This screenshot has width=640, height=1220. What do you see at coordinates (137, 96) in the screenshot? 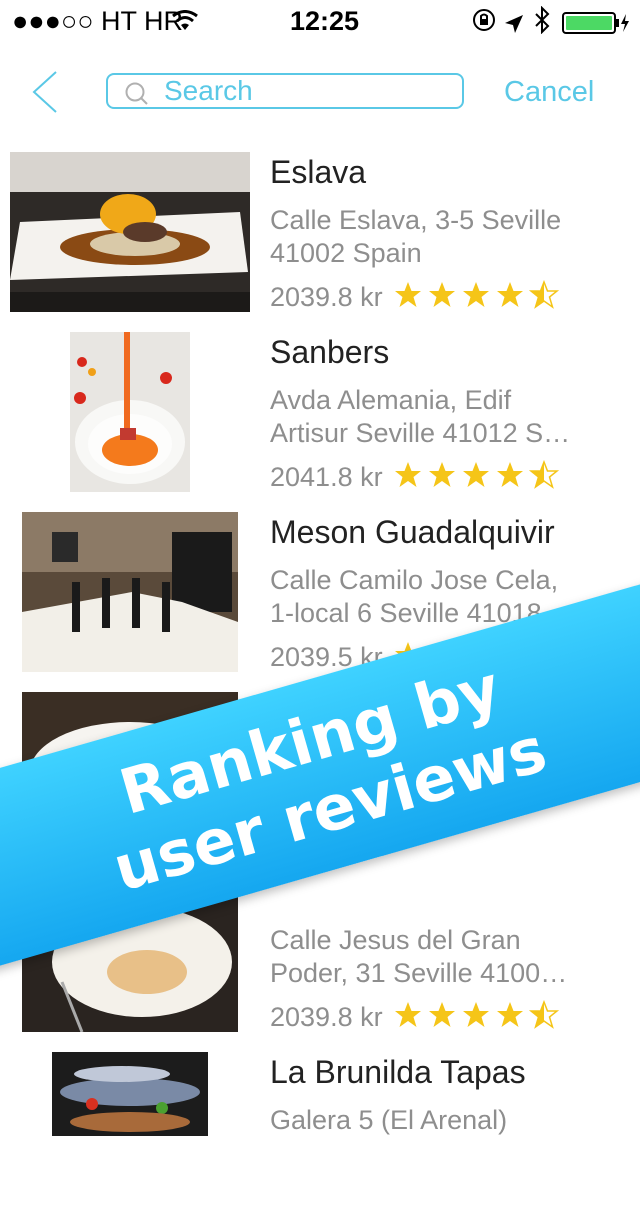
I see `search-icon` at bounding box center [137, 96].